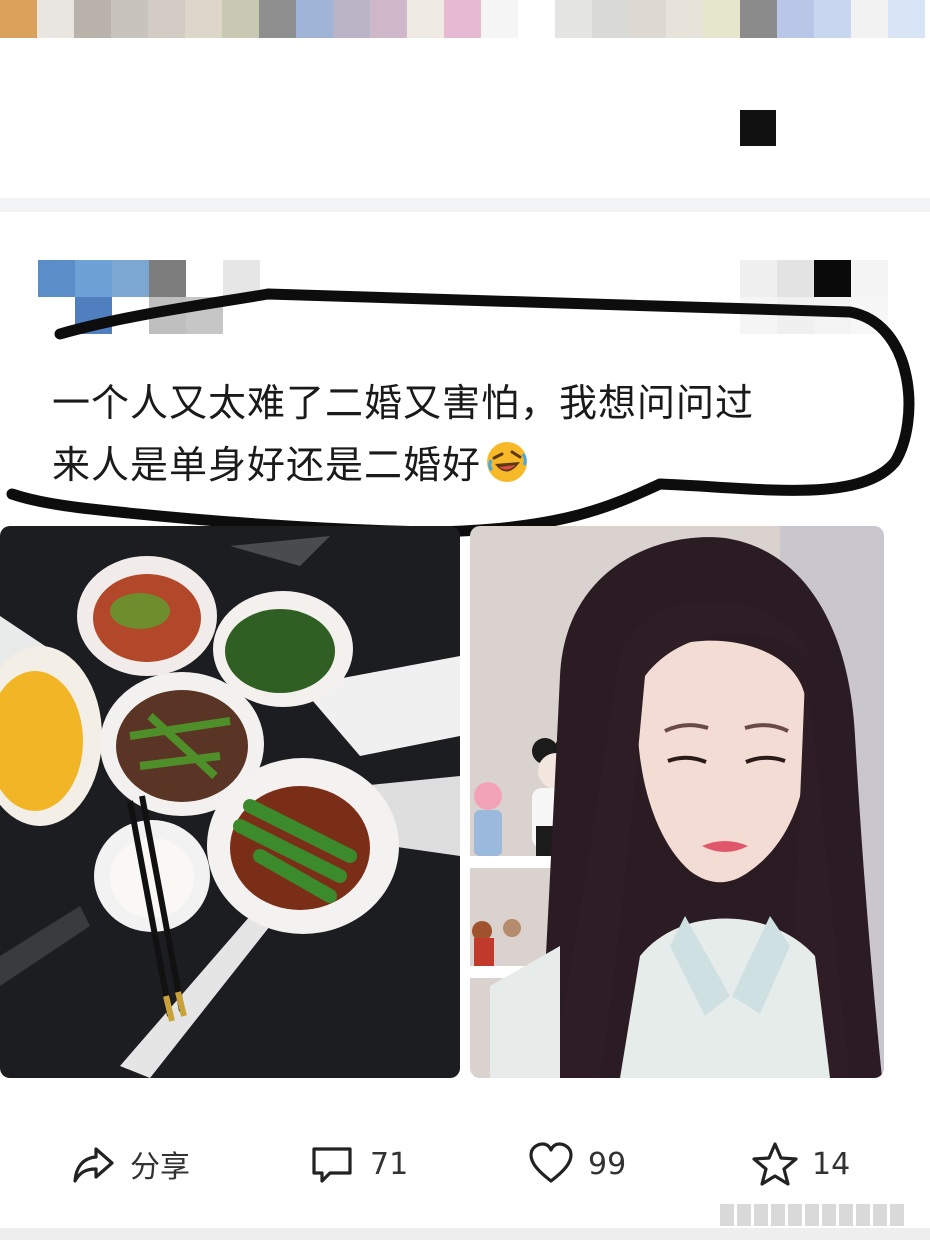 The image size is (930, 1240). Describe the element at coordinates (359, 1164) in the screenshot. I see `comment-button: 71` at that location.